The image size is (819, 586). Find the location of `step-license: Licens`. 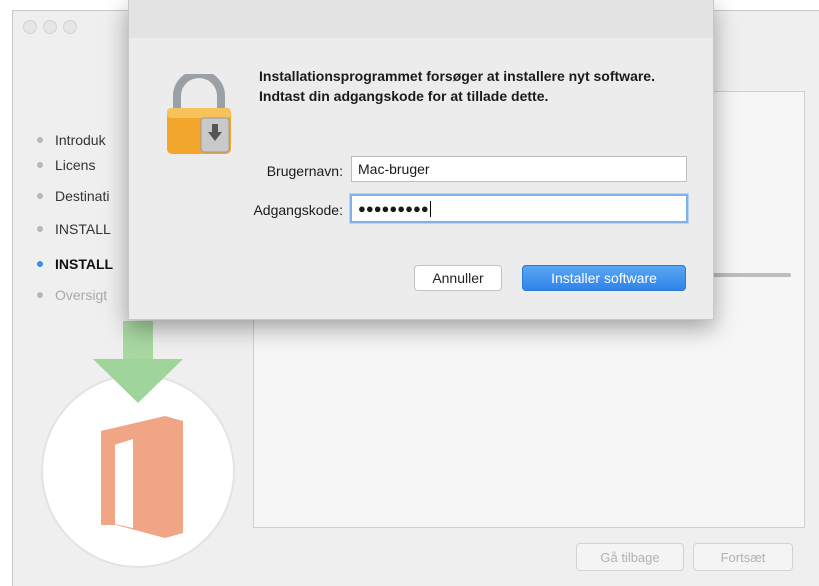

step-license: Licens is located at coordinates (66, 165).